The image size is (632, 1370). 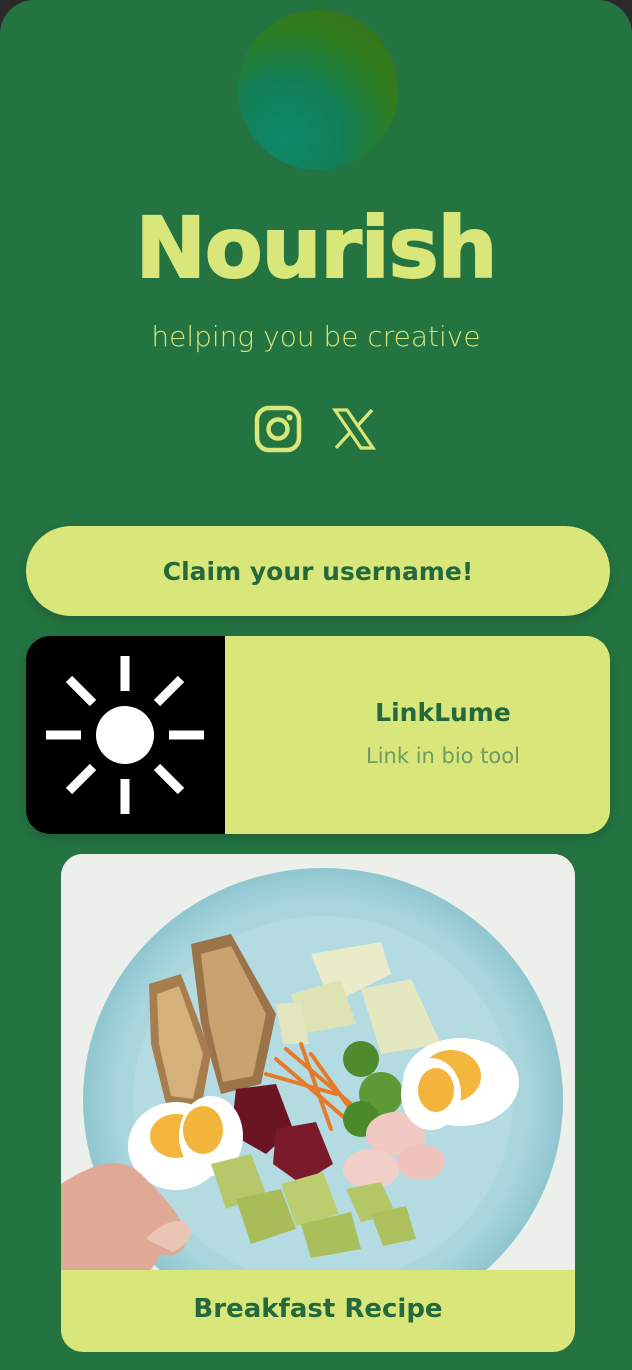 What do you see at coordinates (318, 90) in the screenshot?
I see `avatar` at bounding box center [318, 90].